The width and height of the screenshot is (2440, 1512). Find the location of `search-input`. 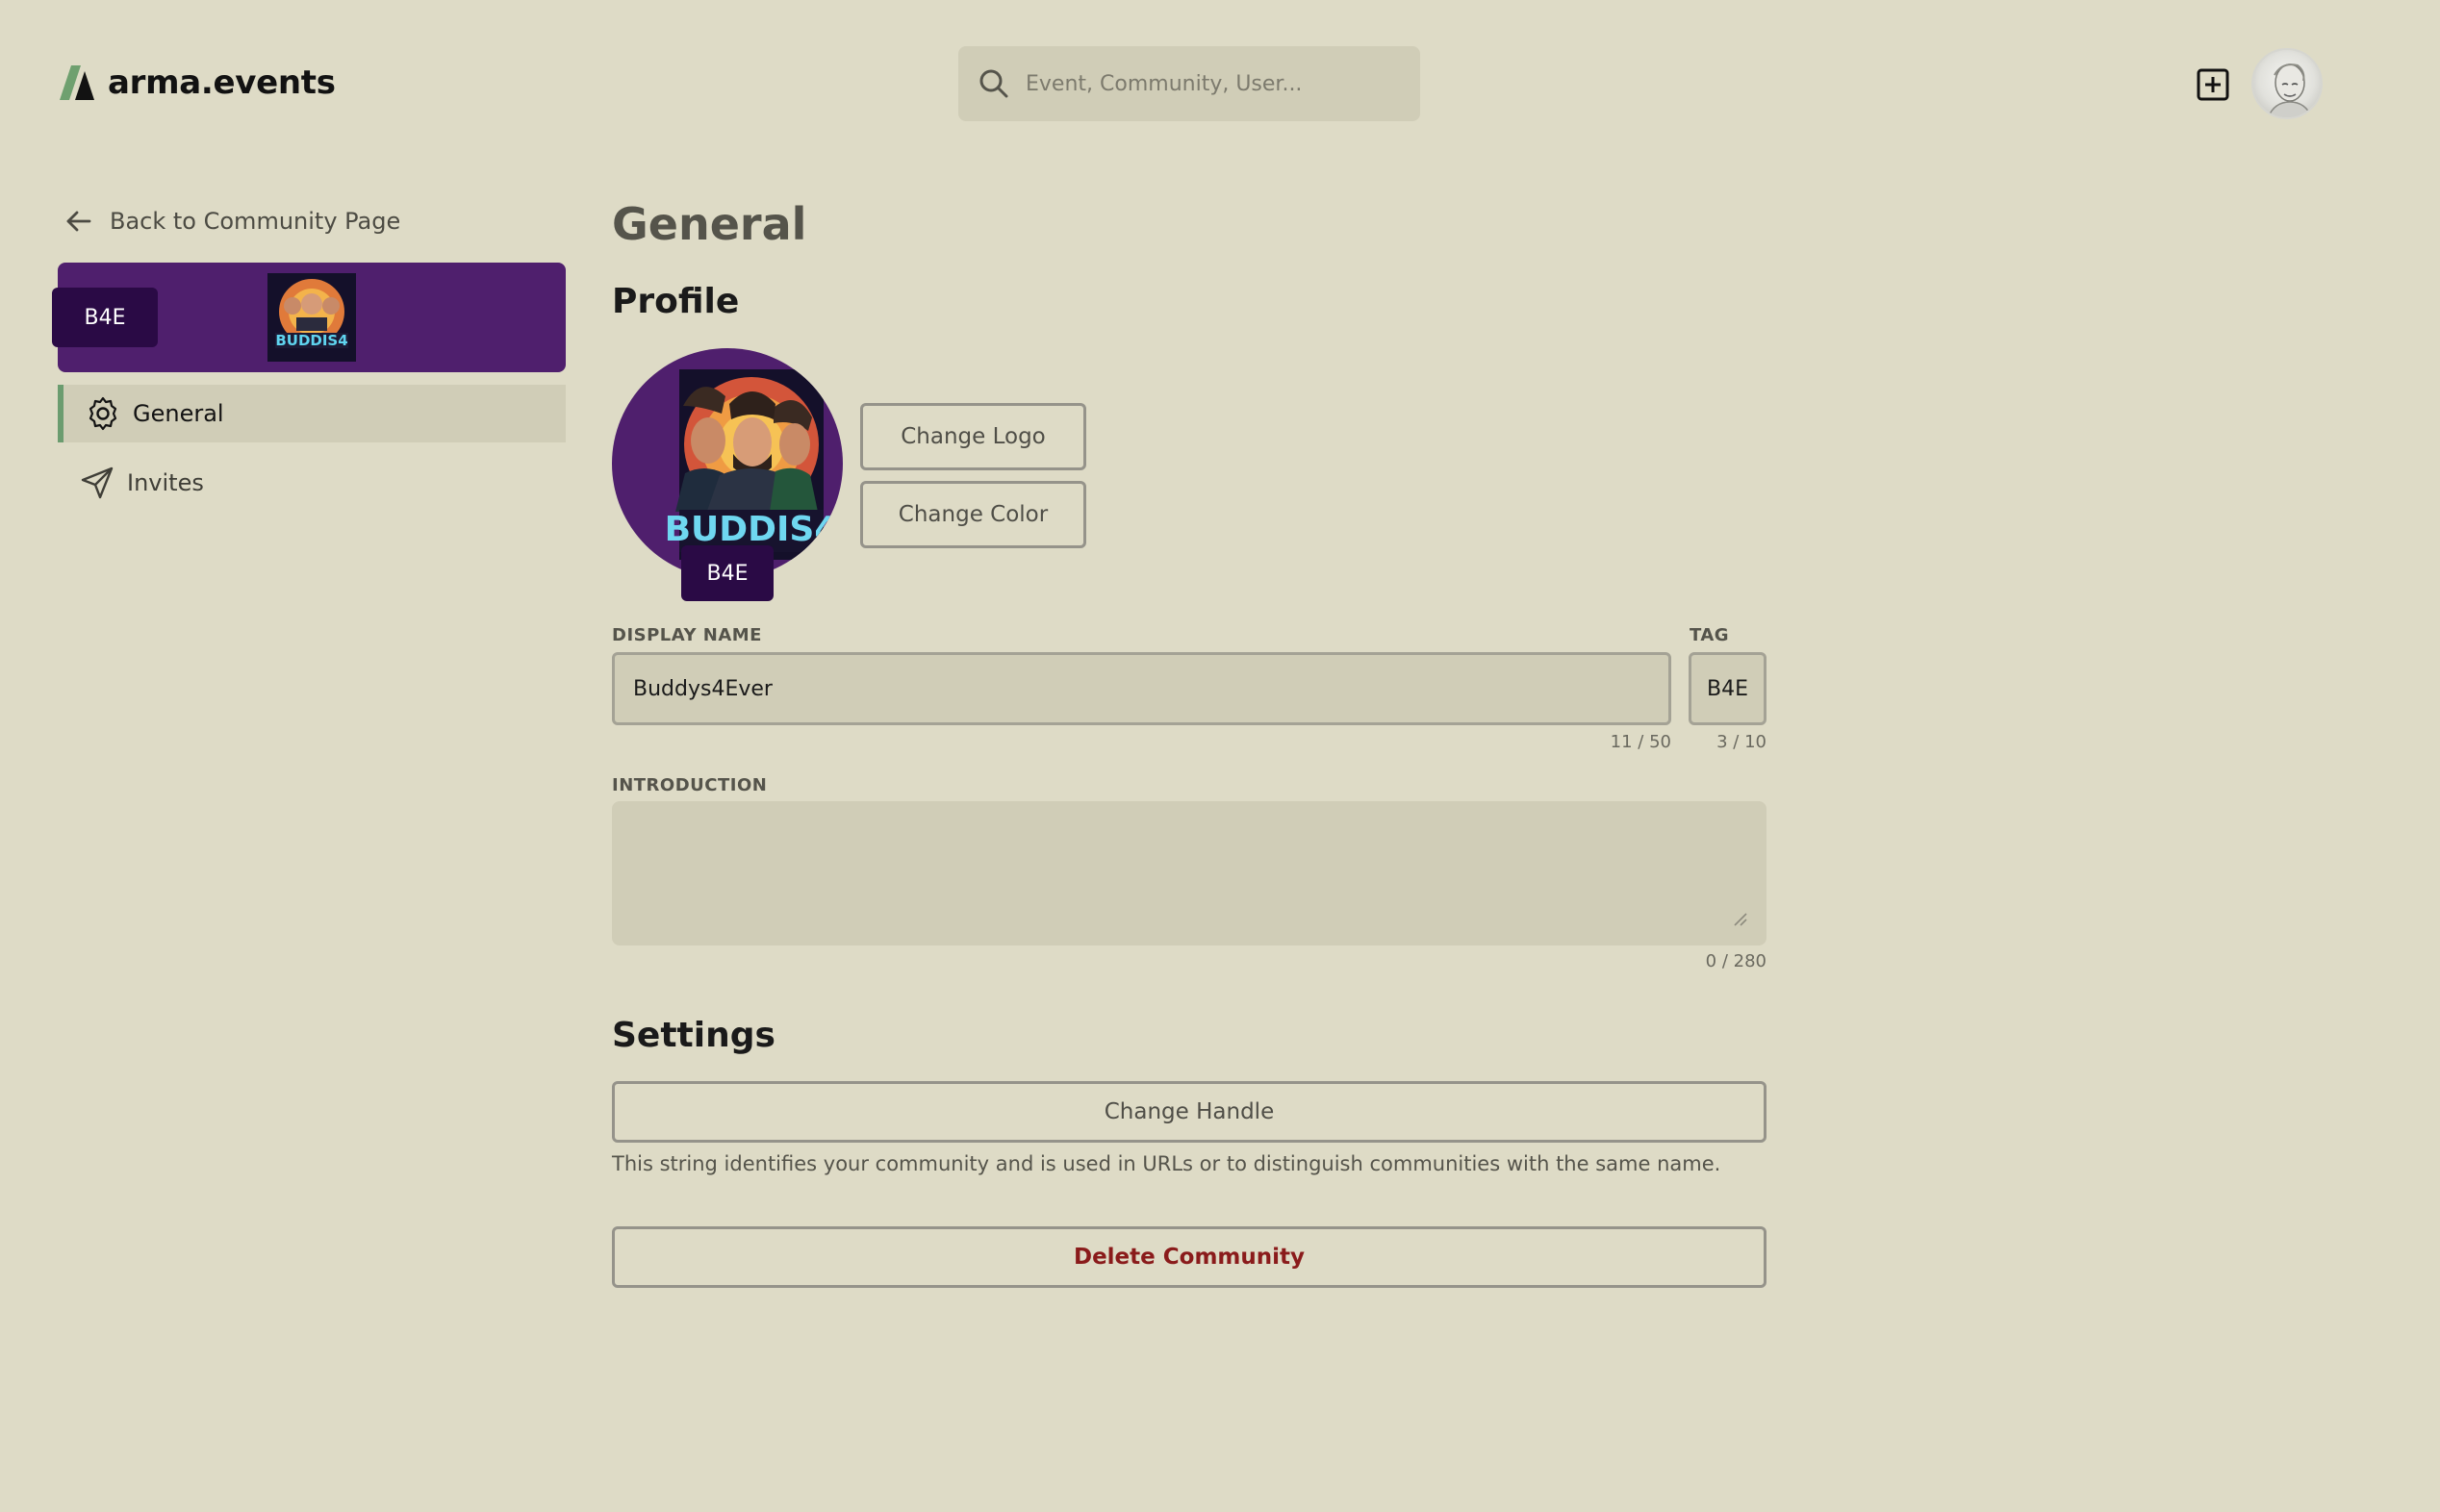

search-input is located at coordinates (1223, 83).